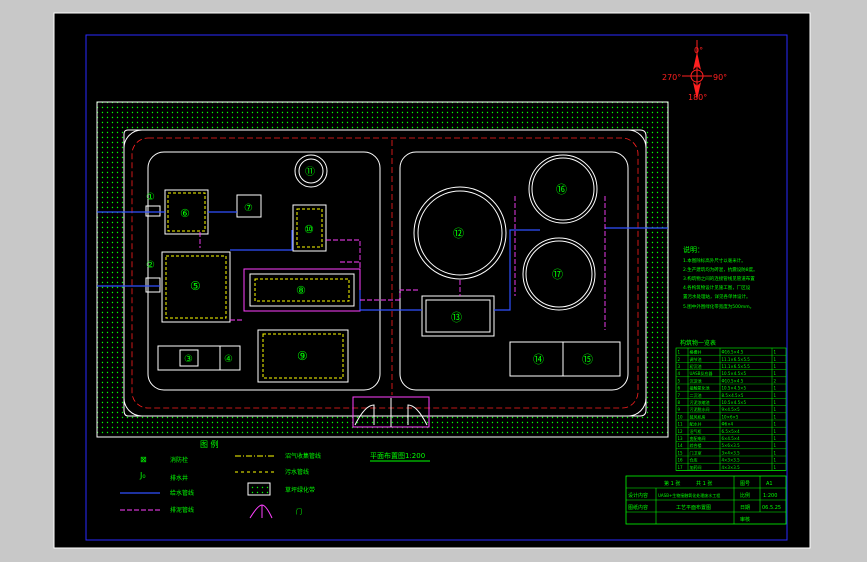 The width and height of the screenshot is (867, 562). I want to click on tb-scale-label: 比例, so click(745, 495).